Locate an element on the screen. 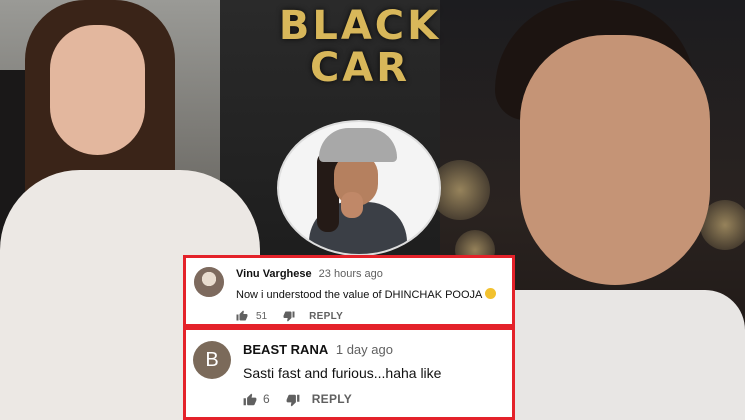  profile-photo-icon is located at coordinates (209, 282).